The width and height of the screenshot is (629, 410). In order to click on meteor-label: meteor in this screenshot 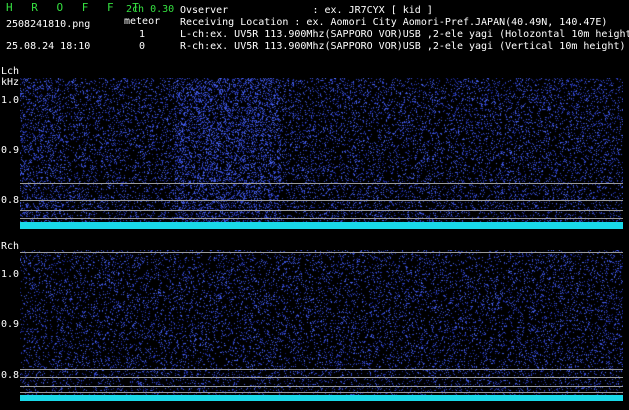, I will do `click(142, 21)`.